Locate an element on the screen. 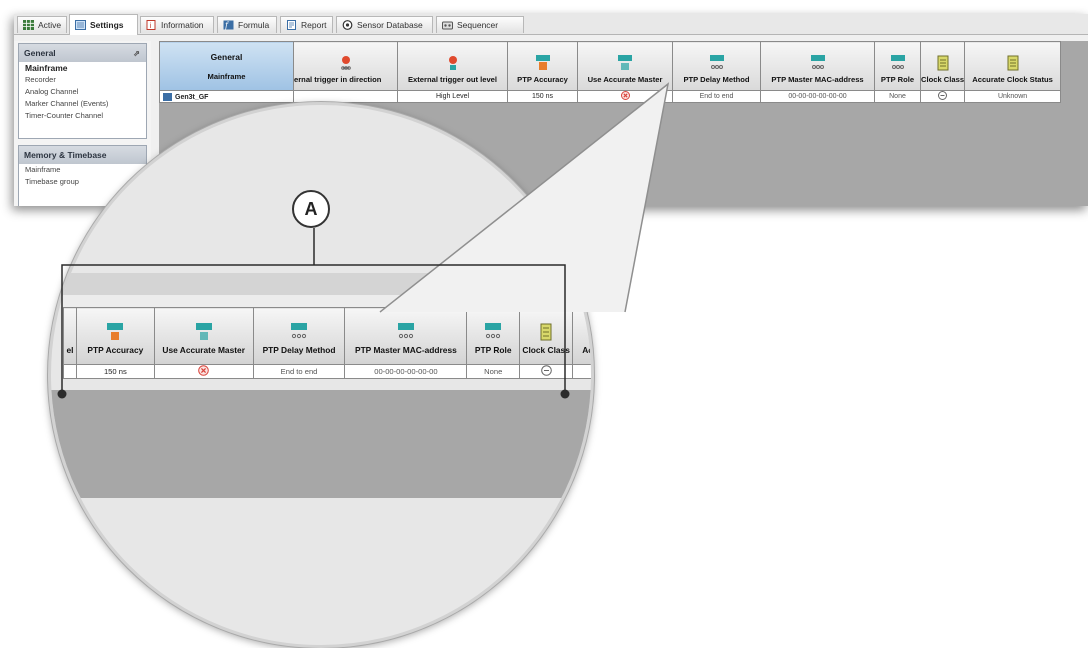 Image resolution: width=1088 pixels, height=648 pixels. tab-sequencer: Sequencer is located at coordinates (480, 24).